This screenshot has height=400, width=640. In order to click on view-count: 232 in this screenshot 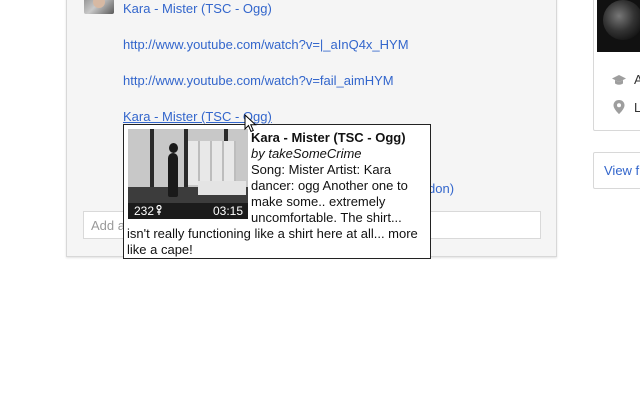, I will do `click(148, 211)`.